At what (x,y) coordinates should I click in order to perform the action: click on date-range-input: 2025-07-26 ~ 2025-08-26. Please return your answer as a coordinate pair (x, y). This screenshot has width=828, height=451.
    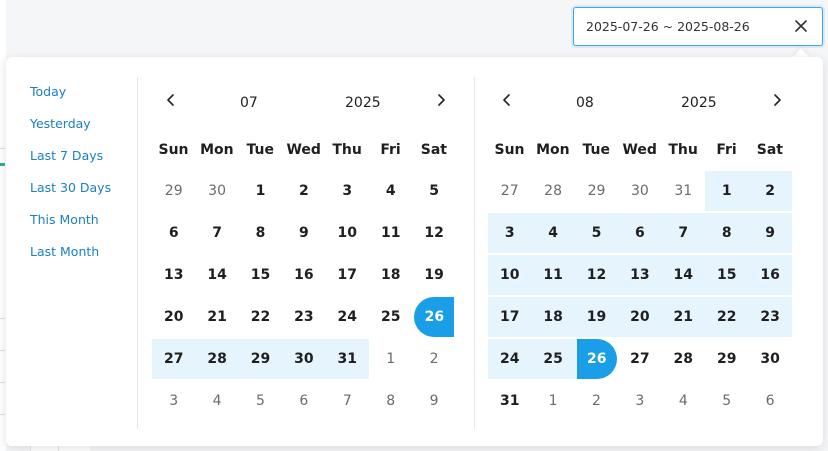
    Looking at the image, I should click on (698, 26).